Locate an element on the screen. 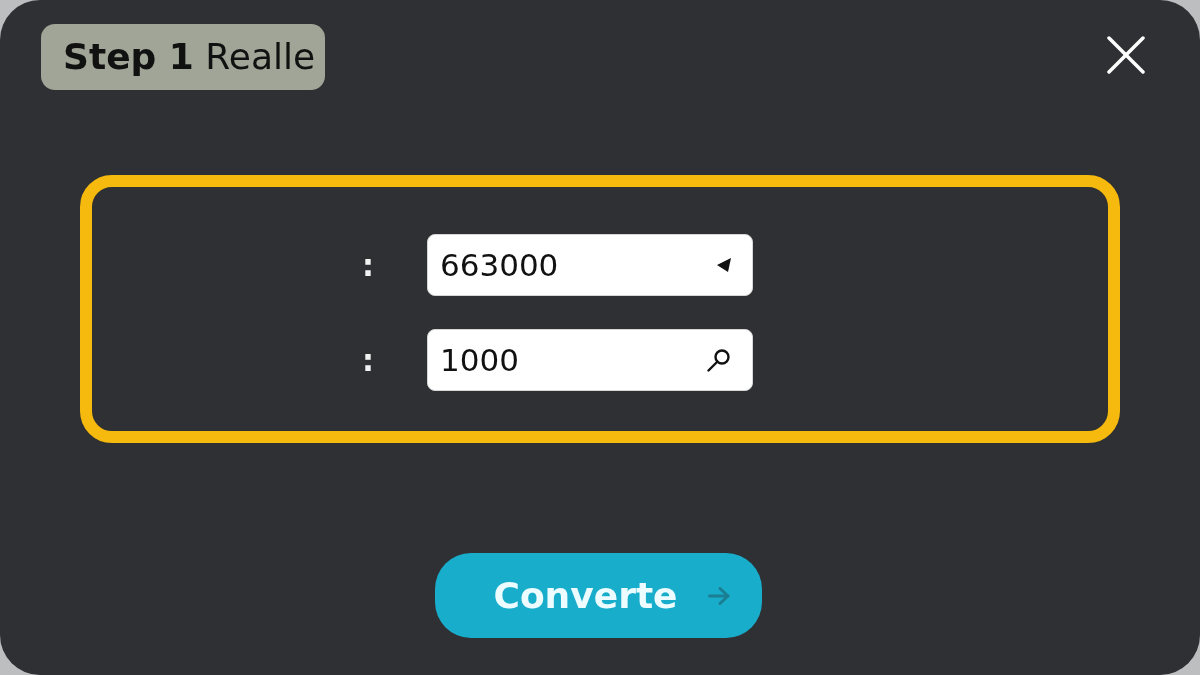  search-icon is located at coordinates (719, 360).